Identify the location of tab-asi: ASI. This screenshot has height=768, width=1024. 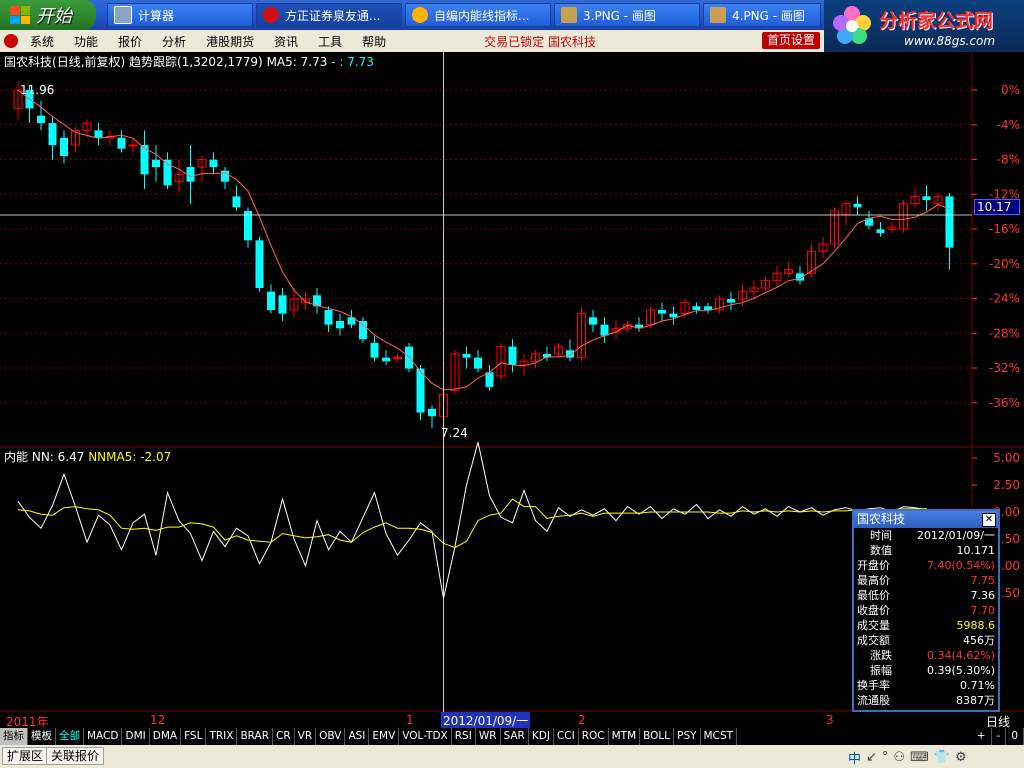
(357, 736).